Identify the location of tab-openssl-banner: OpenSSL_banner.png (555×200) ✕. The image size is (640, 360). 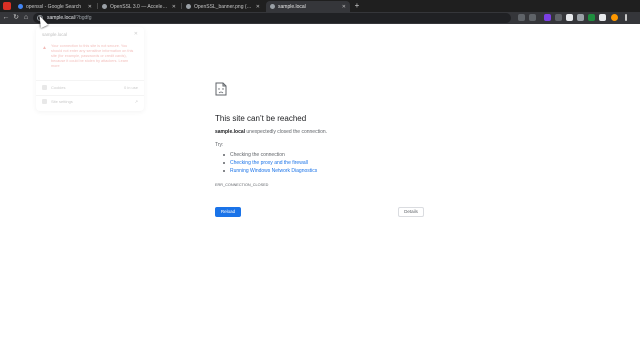
(223, 6).